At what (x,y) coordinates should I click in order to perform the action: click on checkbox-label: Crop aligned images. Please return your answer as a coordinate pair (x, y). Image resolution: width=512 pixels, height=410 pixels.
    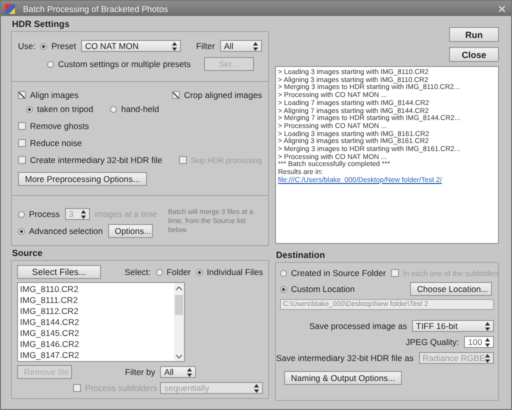
    Looking at the image, I should click on (223, 95).